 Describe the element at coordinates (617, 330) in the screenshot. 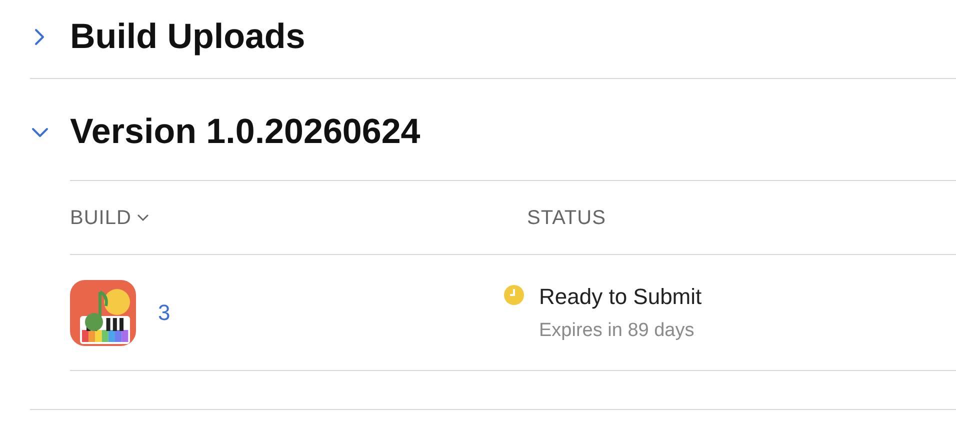

I see `status-detail: Expires in 89 days` at that location.